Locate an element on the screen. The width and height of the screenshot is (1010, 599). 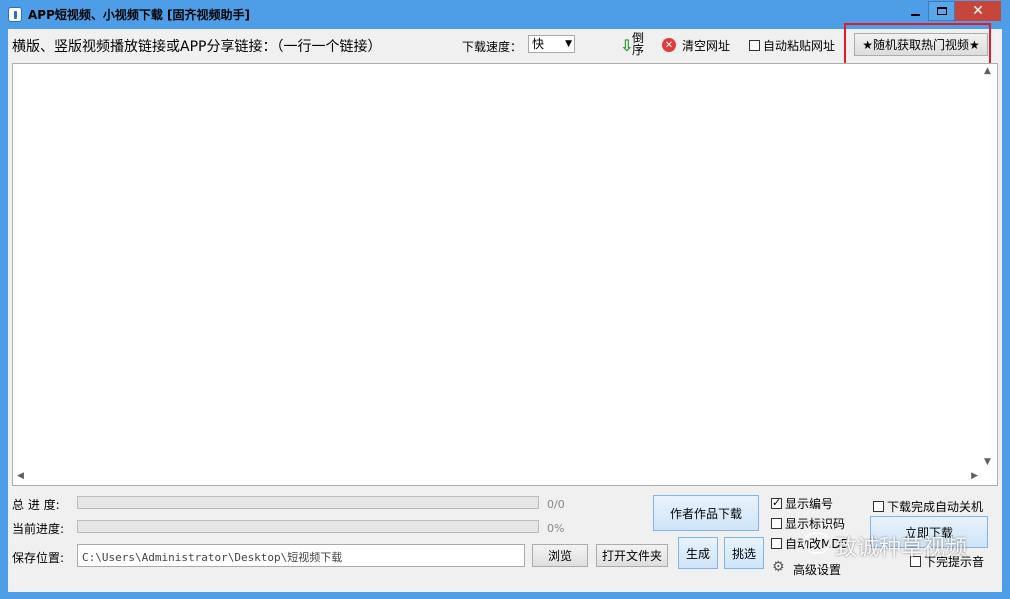
show-id-checkbox: 显示标识码 is located at coordinates (808, 523).